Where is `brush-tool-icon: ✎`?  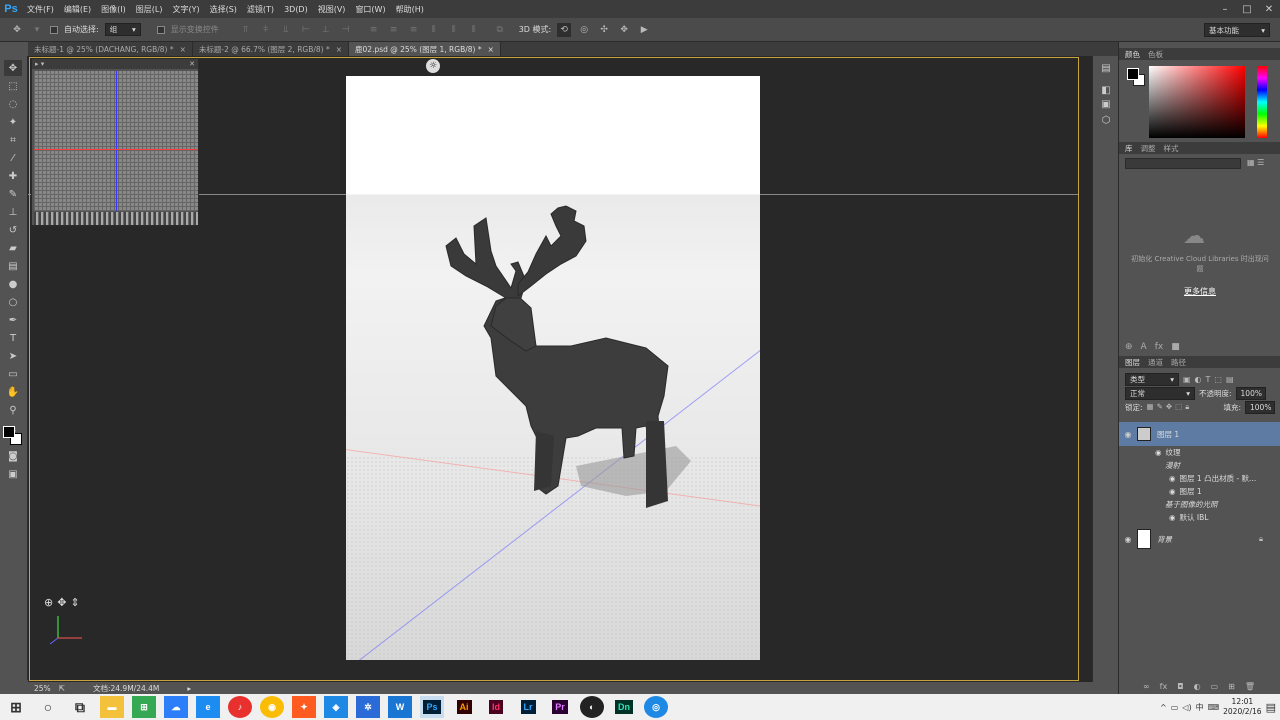 brush-tool-icon: ✎ is located at coordinates (13, 194).